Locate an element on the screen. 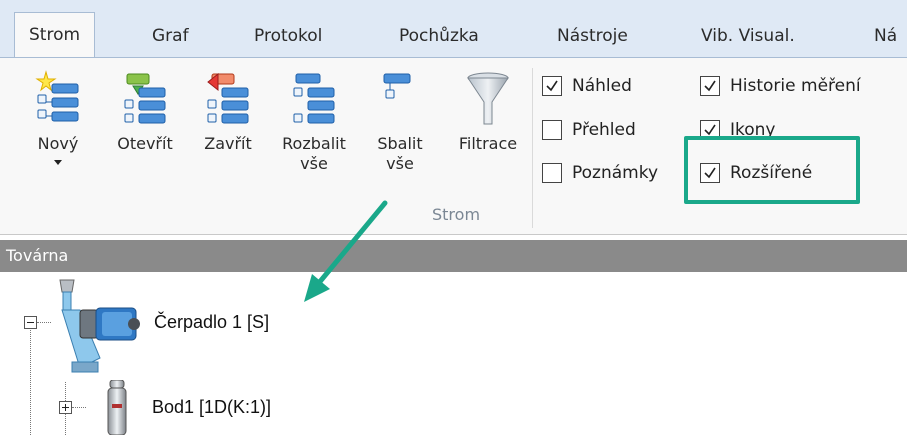  collapse-all-button: Sbalit vše is located at coordinates (400, 122).